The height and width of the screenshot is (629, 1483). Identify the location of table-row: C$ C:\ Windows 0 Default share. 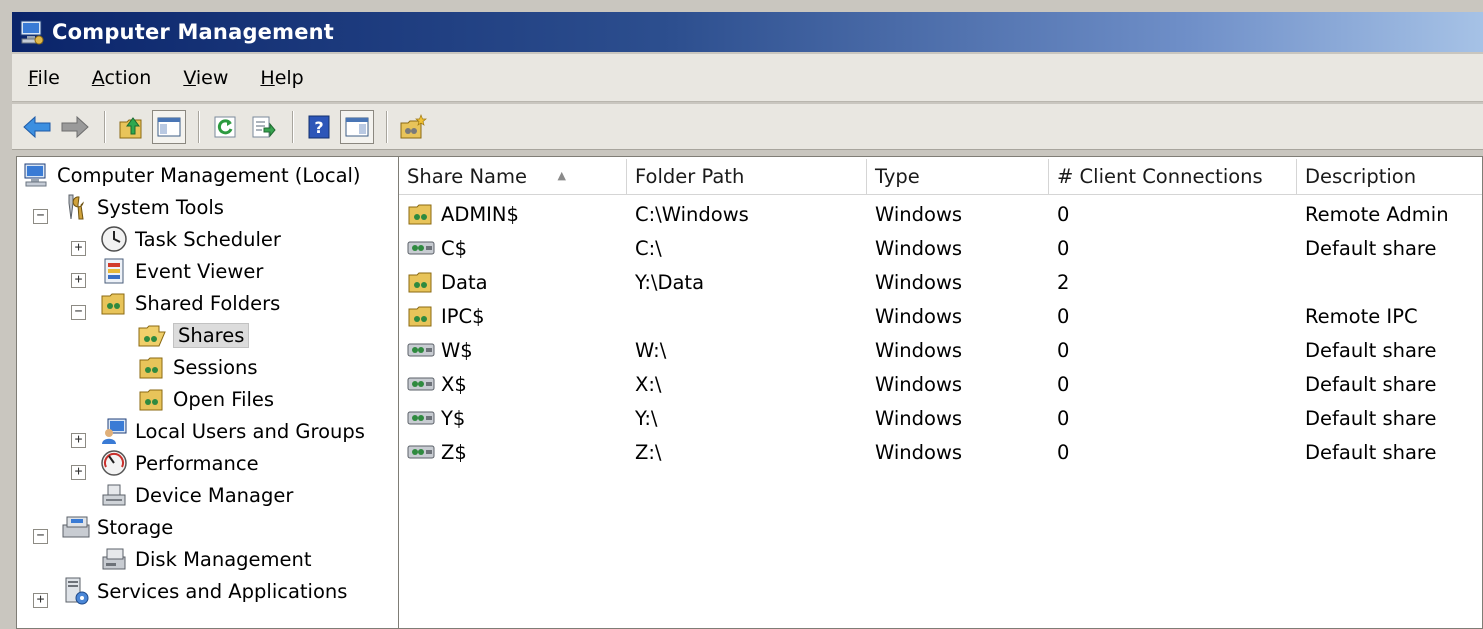
(940, 248).